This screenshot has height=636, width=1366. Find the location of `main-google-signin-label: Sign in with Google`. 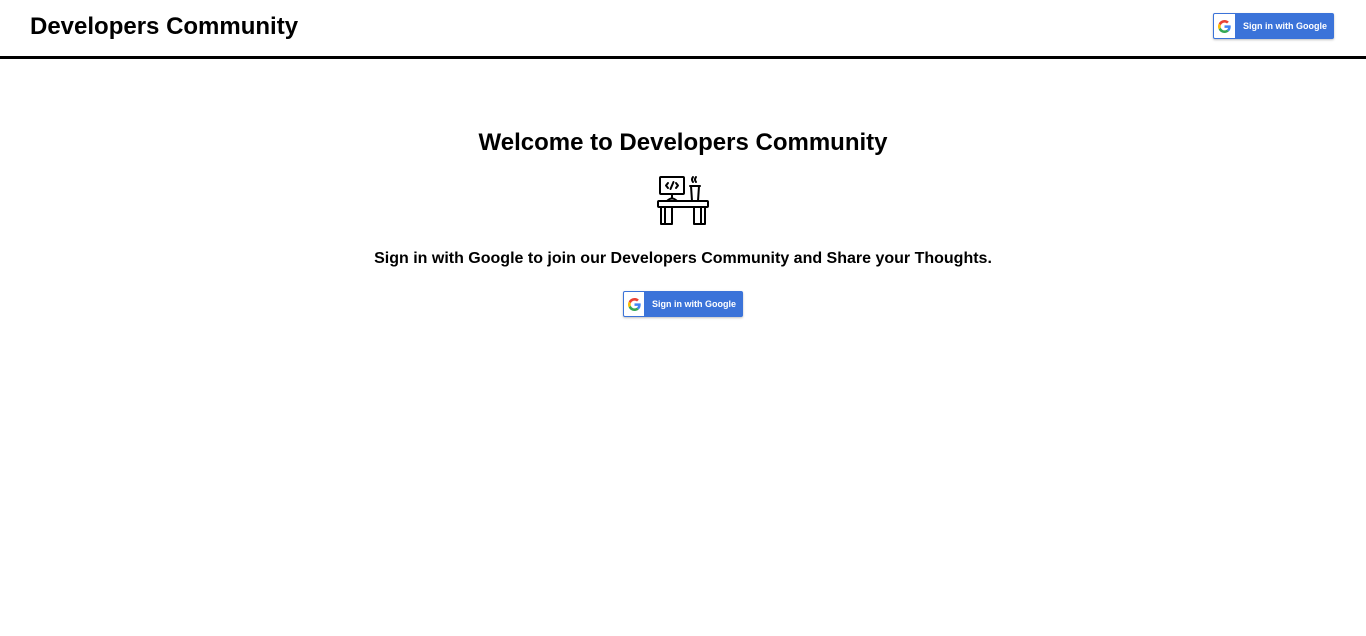

main-google-signin-label: Sign in with Google is located at coordinates (694, 304).